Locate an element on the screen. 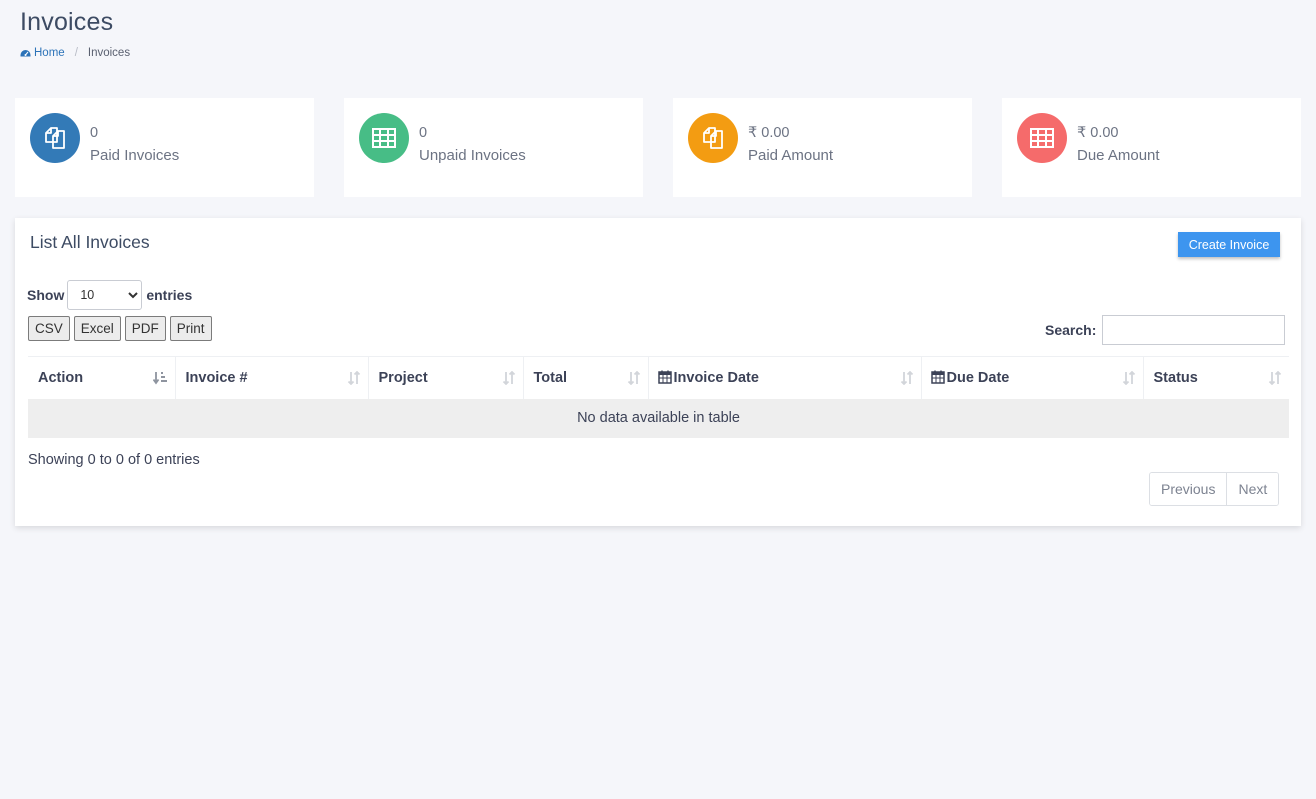 The width and height of the screenshot is (1316, 799). column-header-due-date: Due Date is located at coordinates (1032, 377).